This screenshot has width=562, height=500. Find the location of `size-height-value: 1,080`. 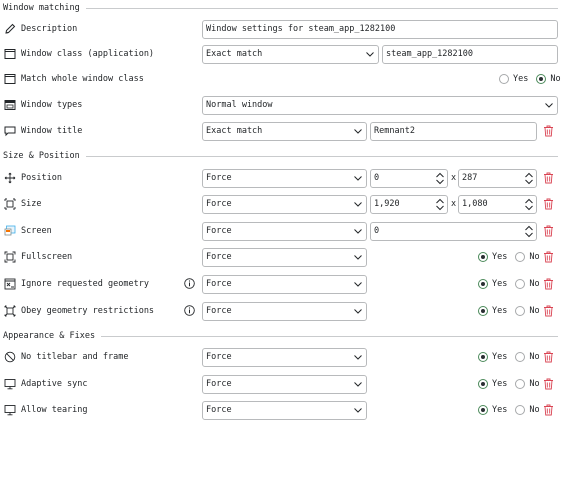

size-height-value: 1,080 is located at coordinates (475, 204).